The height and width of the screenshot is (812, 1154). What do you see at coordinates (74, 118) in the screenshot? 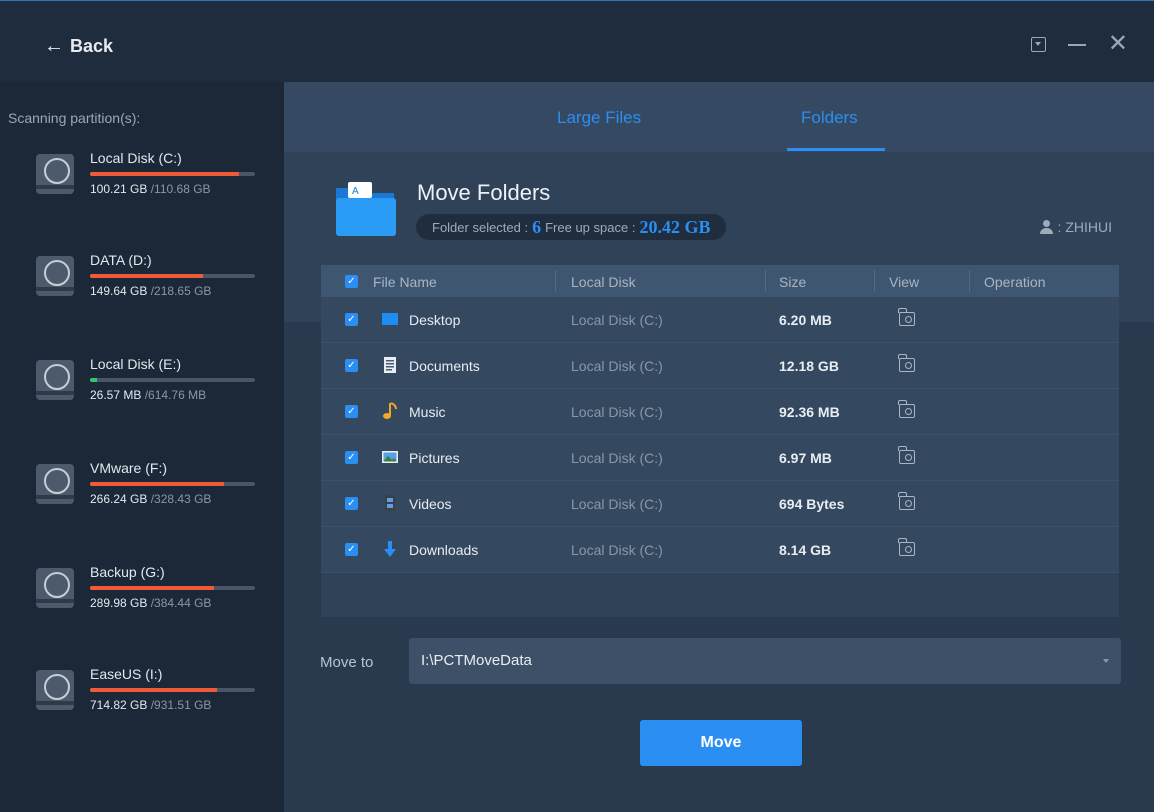
I see `sidebar-title: Scanning partition(s):` at bounding box center [74, 118].